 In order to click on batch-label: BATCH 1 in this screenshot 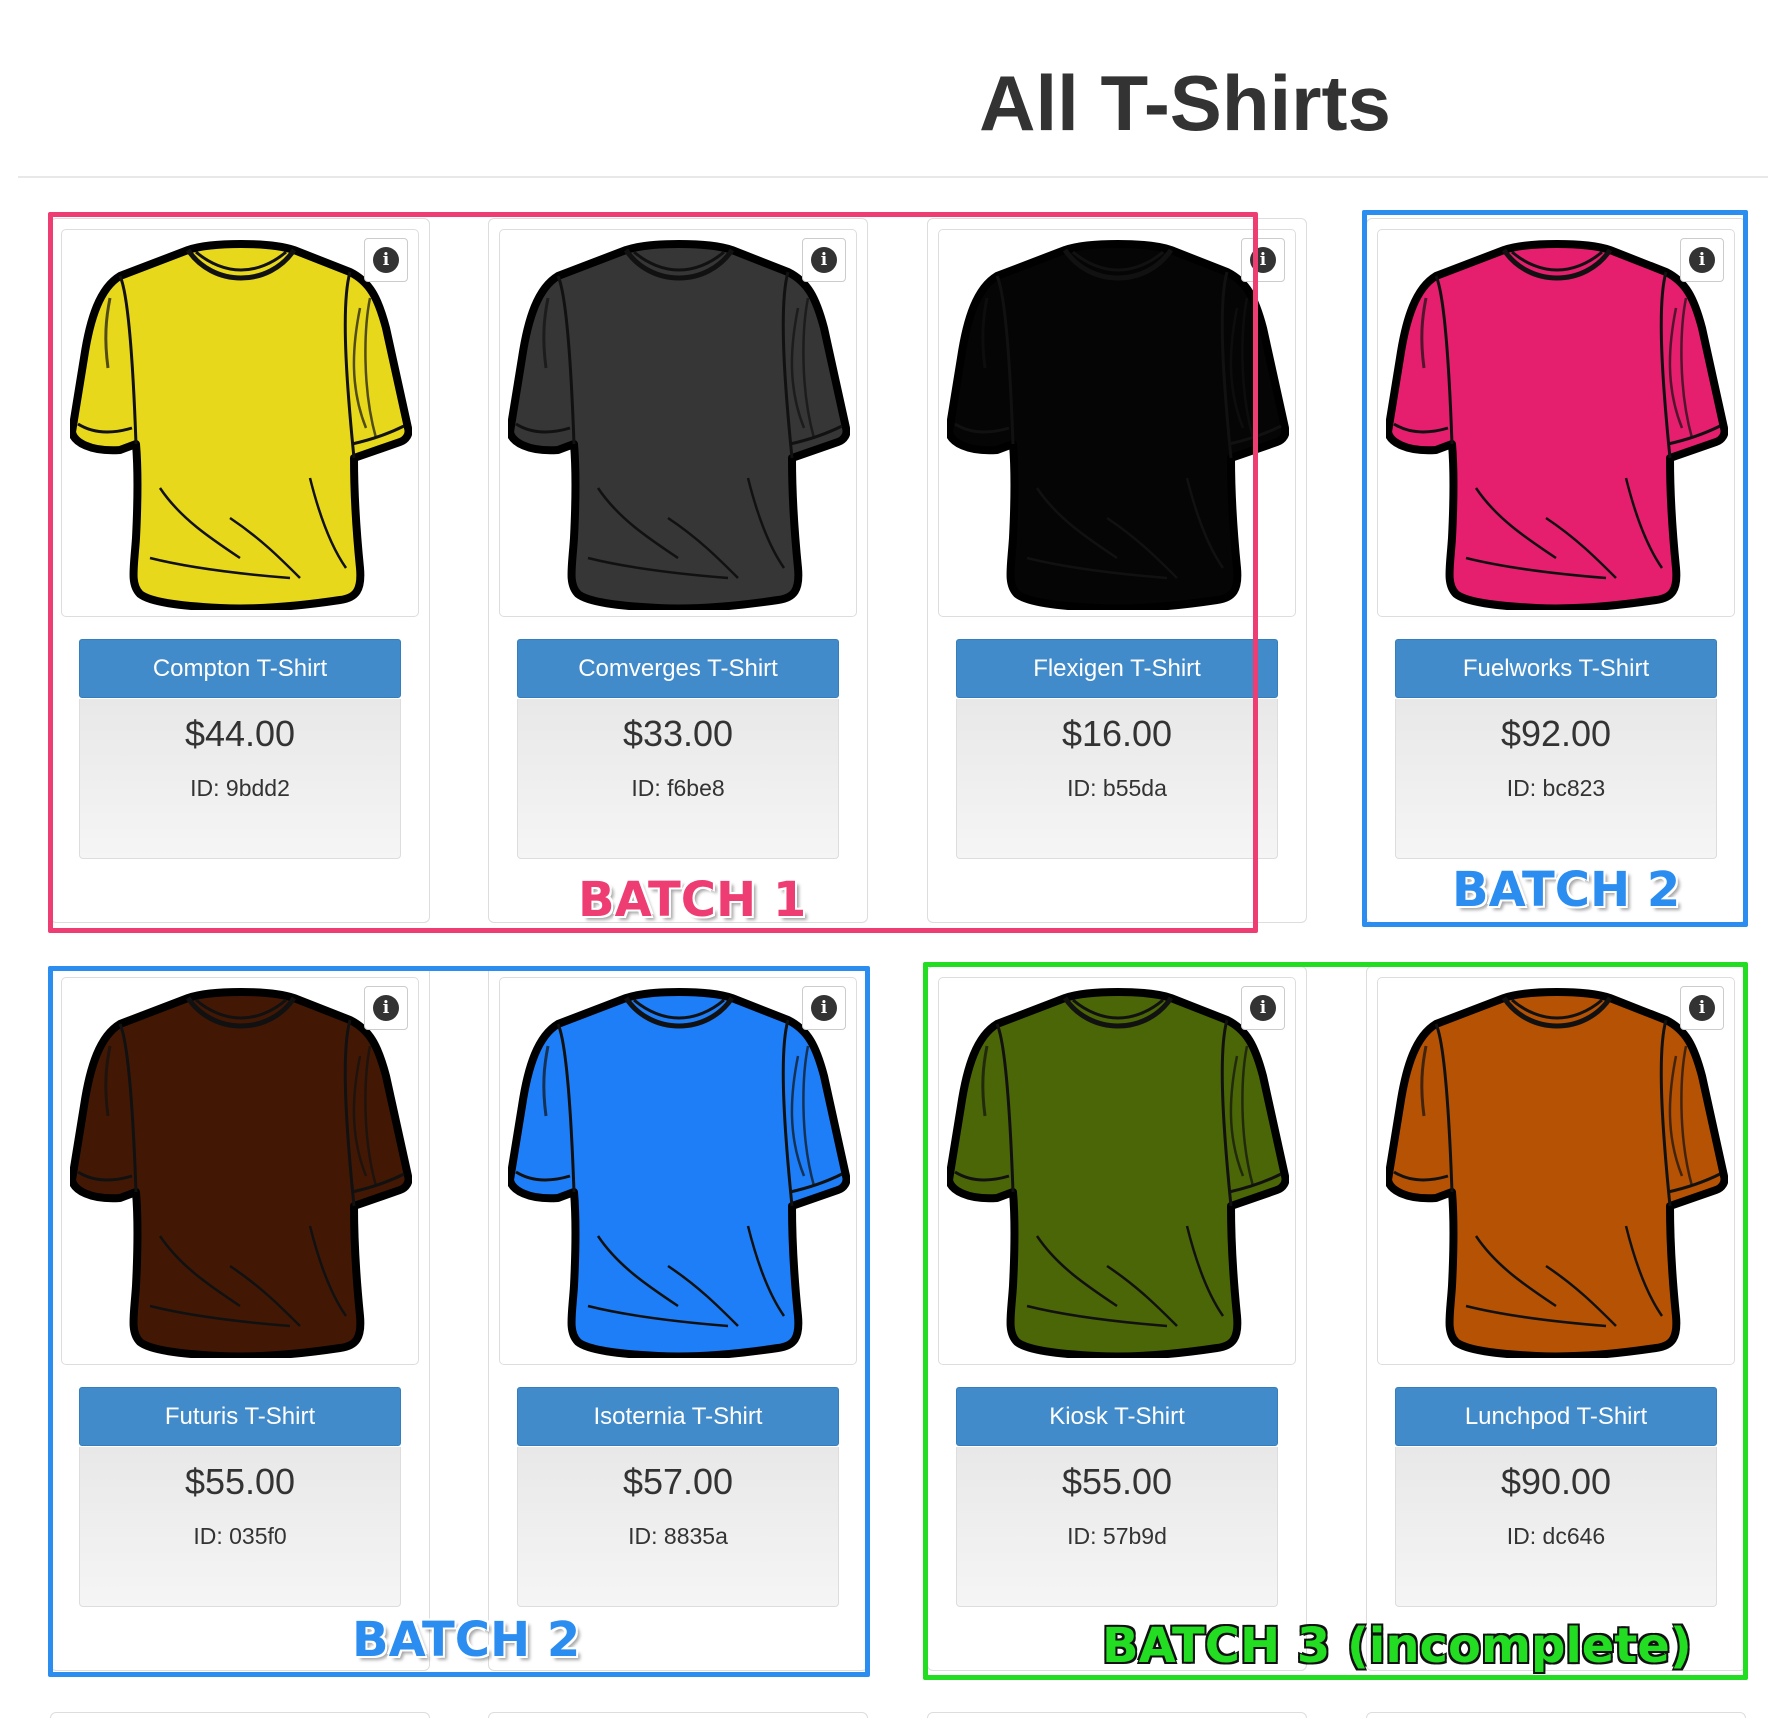, I will do `click(692, 900)`.